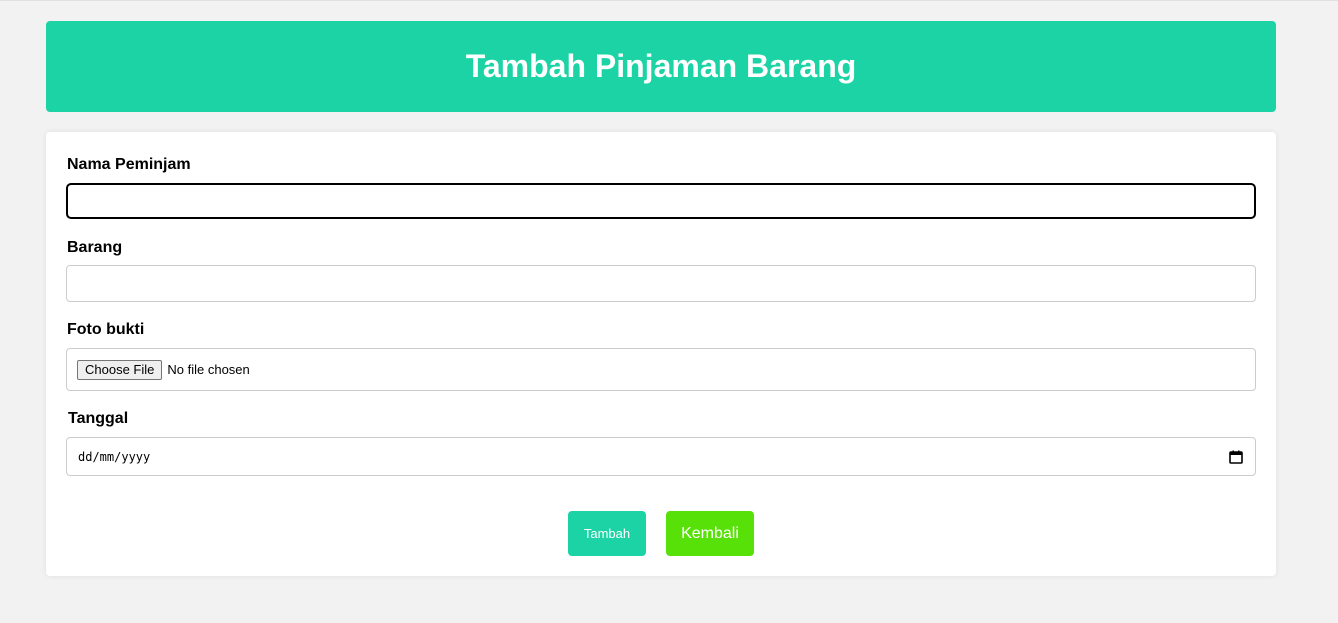  What do you see at coordinates (129, 164) in the screenshot?
I see `nama-peminjam-label: Nama Peminjam` at bounding box center [129, 164].